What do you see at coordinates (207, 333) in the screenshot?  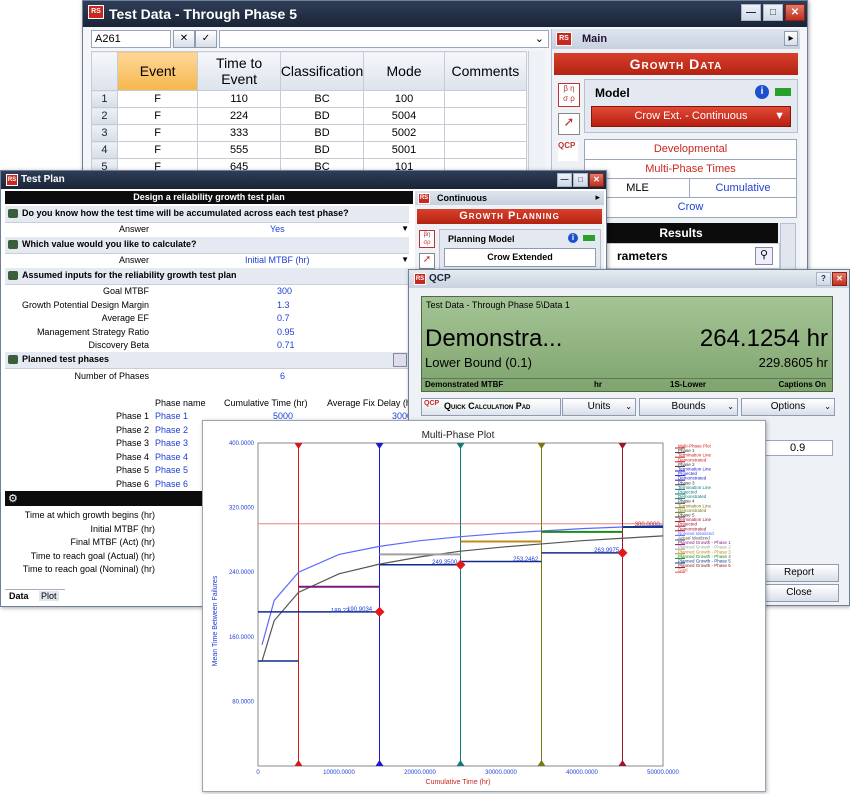 I see `input-row: Management Strategy Ratio 0.95` at bounding box center [207, 333].